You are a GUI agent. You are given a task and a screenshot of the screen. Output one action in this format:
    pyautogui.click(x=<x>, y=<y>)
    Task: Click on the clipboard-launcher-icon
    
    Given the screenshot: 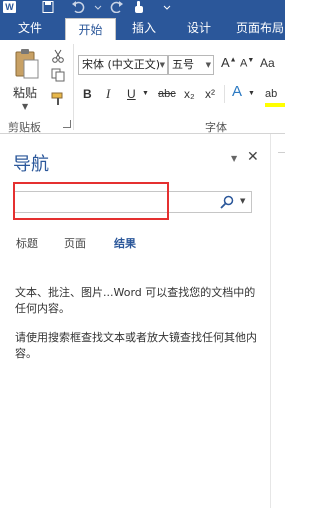 What is the action you would take?
    pyautogui.click(x=67, y=124)
    